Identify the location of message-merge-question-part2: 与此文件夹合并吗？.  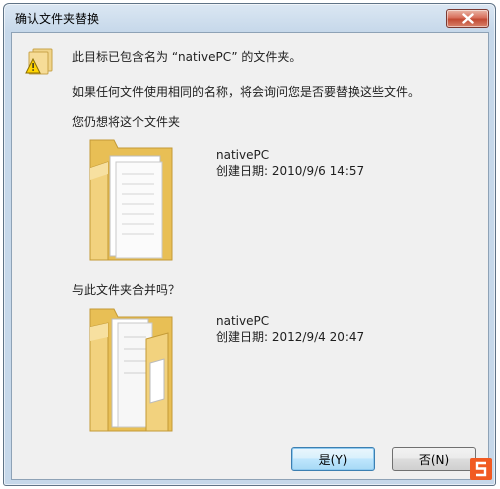
(126, 290).